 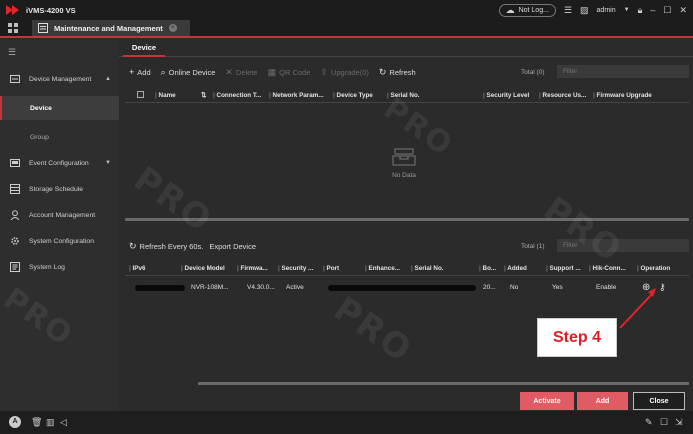 I want to click on tab-label: Maintenance and Management, so click(x=108, y=28).